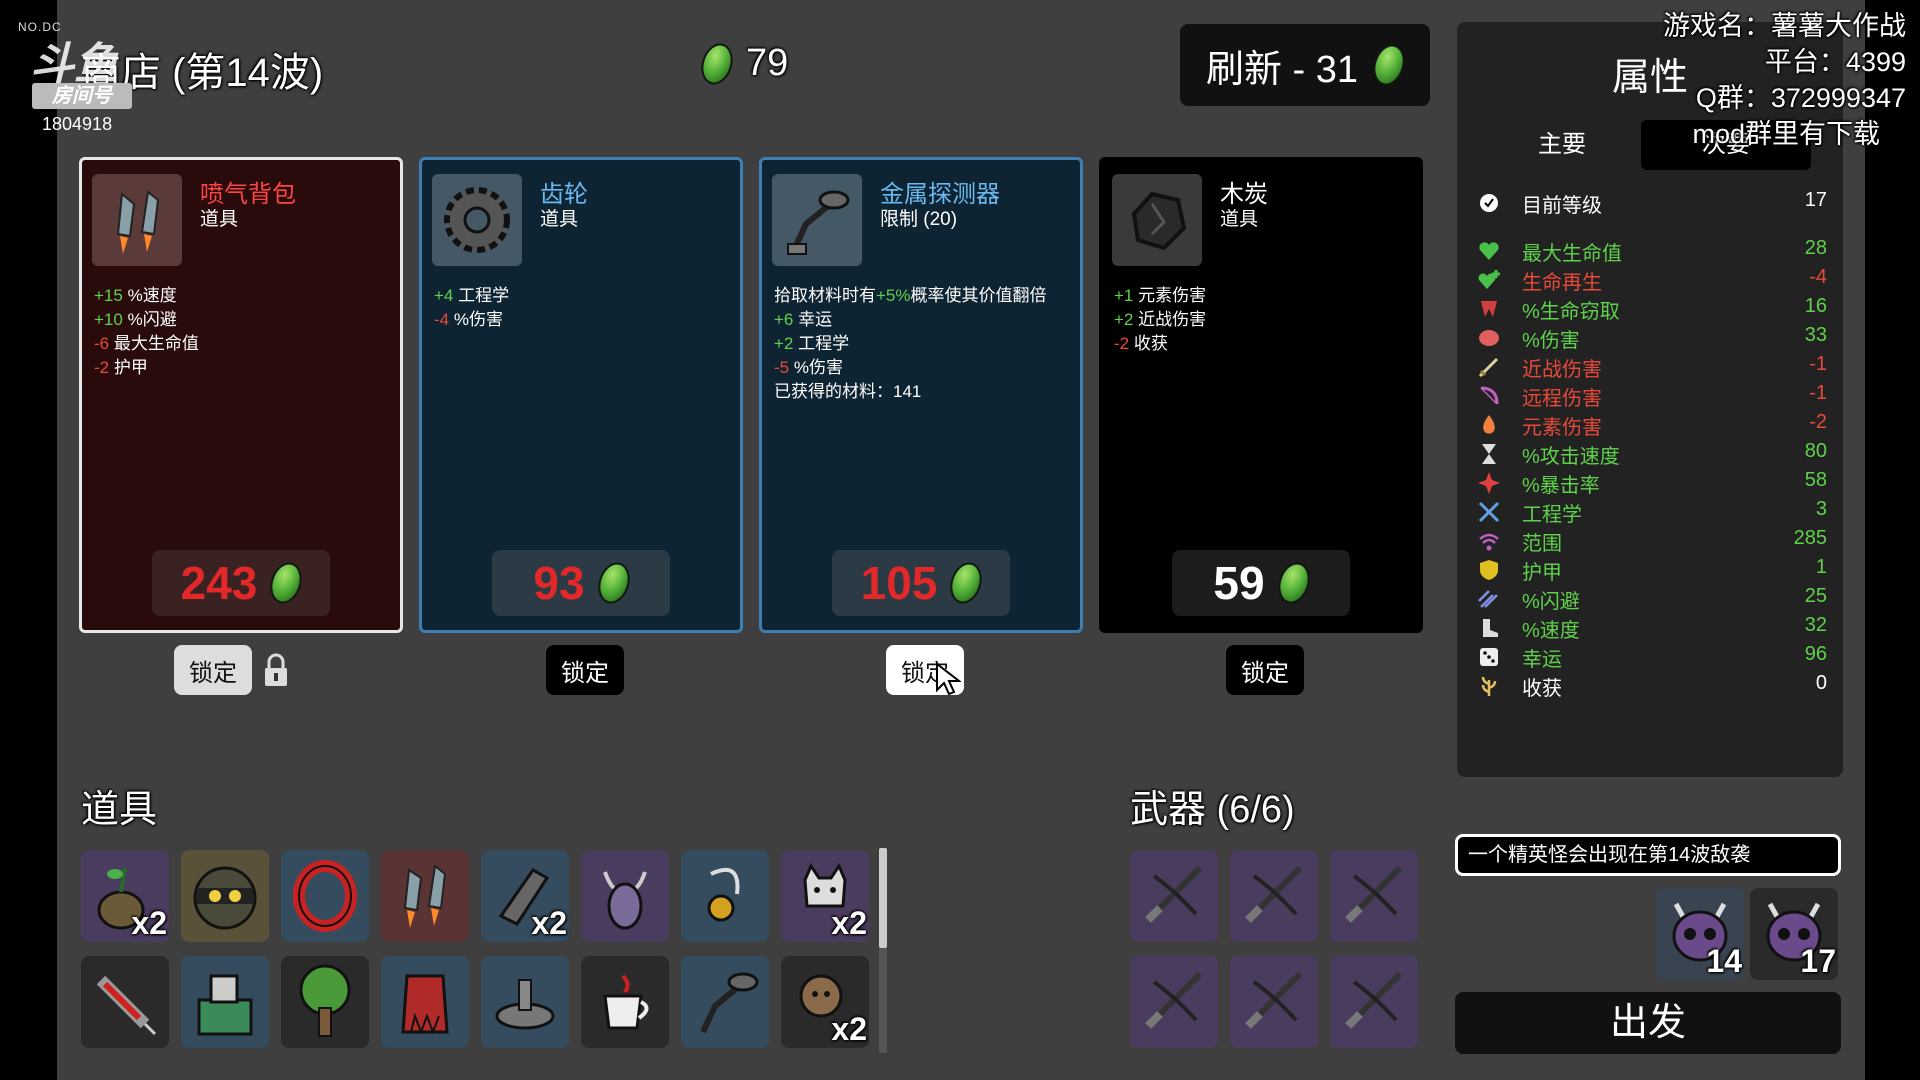 The height and width of the screenshot is (1080, 1920). What do you see at coordinates (468, 319) in the screenshot?
I see `stat-line: -4 %伤害` at bounding box center [468, 319].